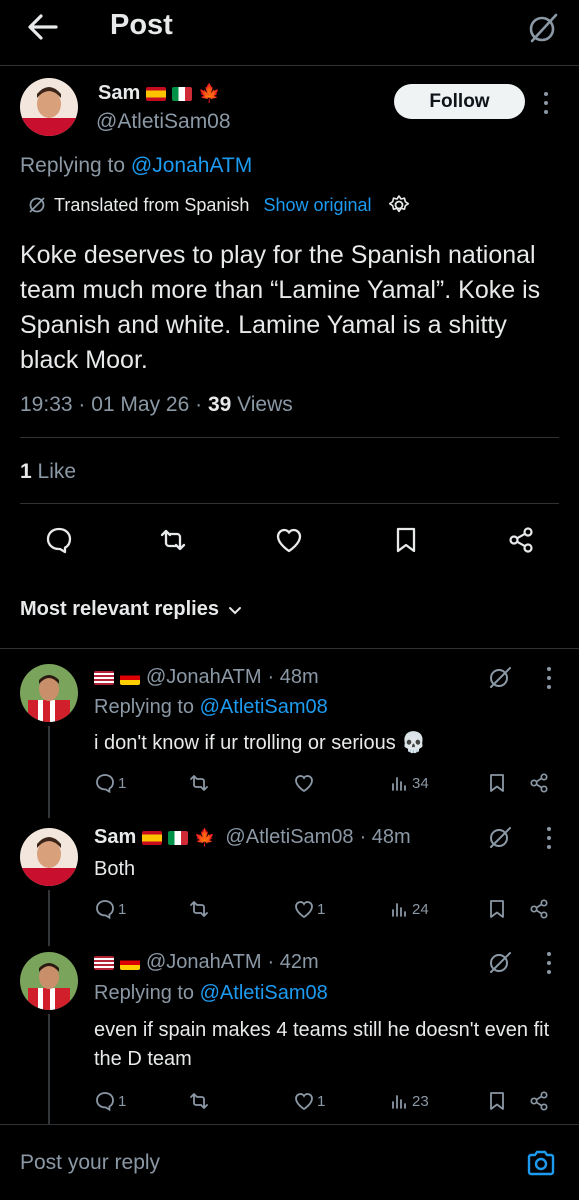 The height and width of the screenshot is (1200, 579). Describe the element at coordinates (119, 93) in the screenshot. I see `author-name-text: Sam` at that location.